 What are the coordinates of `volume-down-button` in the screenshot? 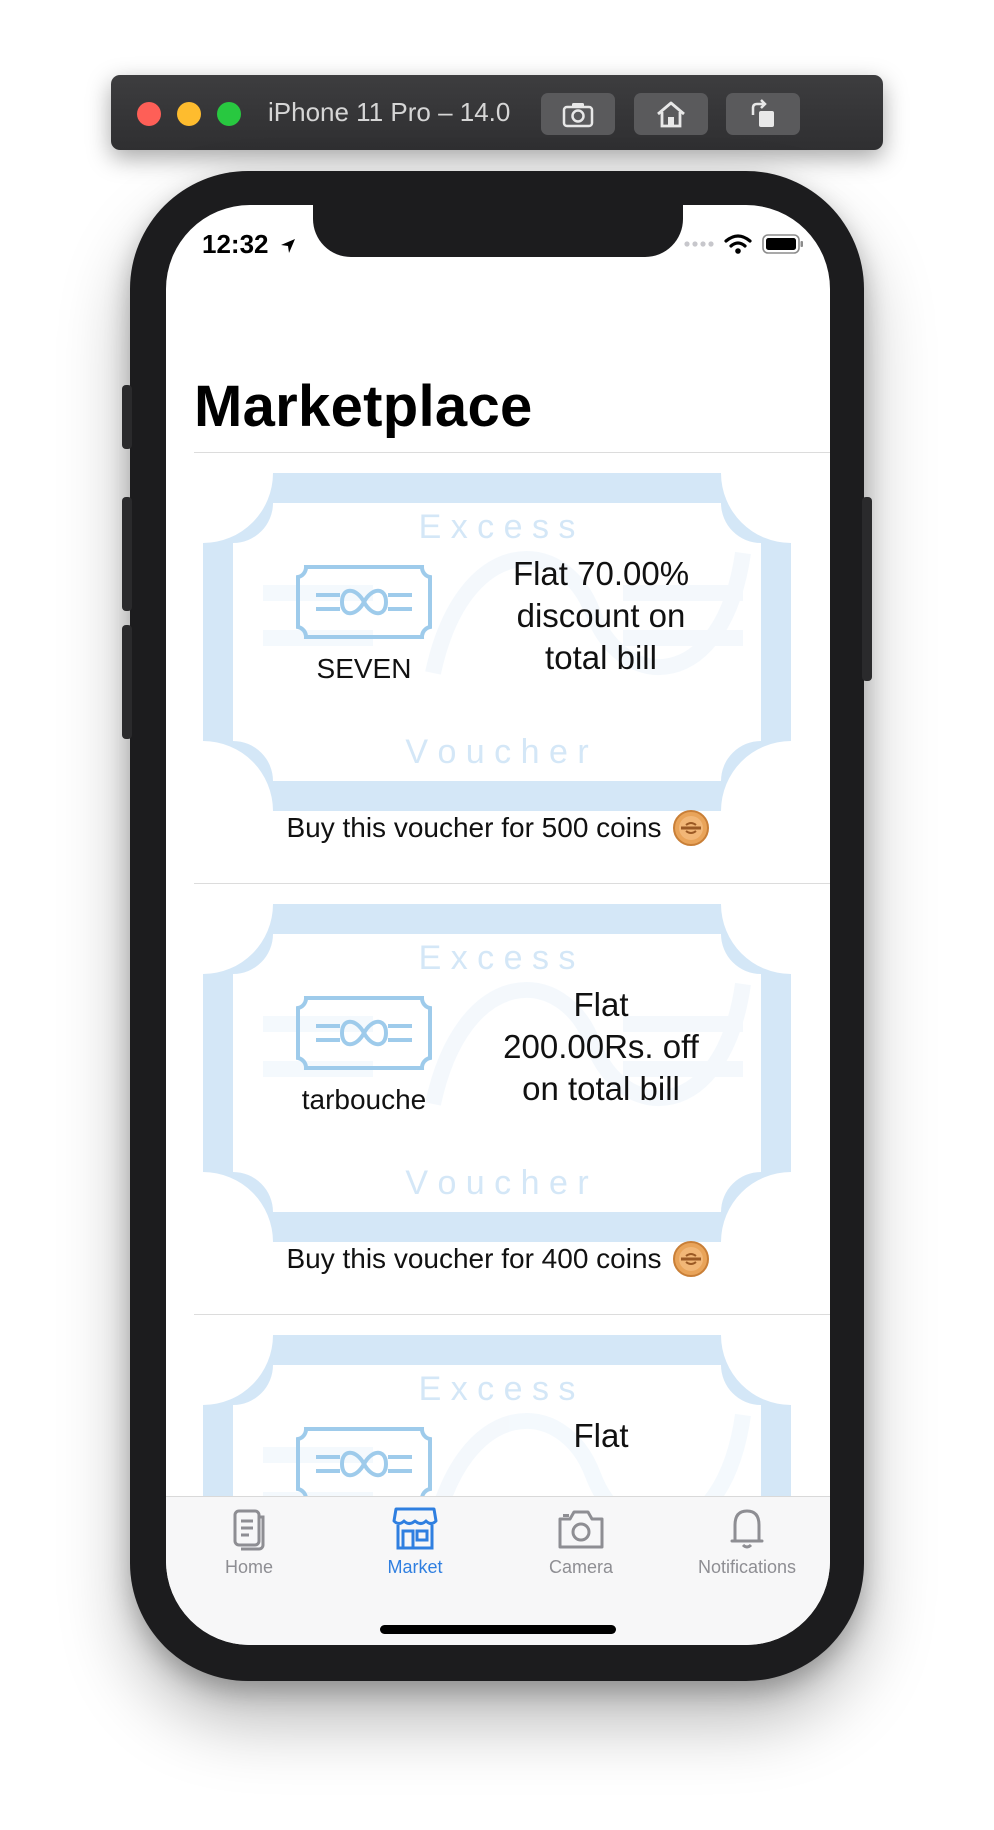 It's located at (127, 682).